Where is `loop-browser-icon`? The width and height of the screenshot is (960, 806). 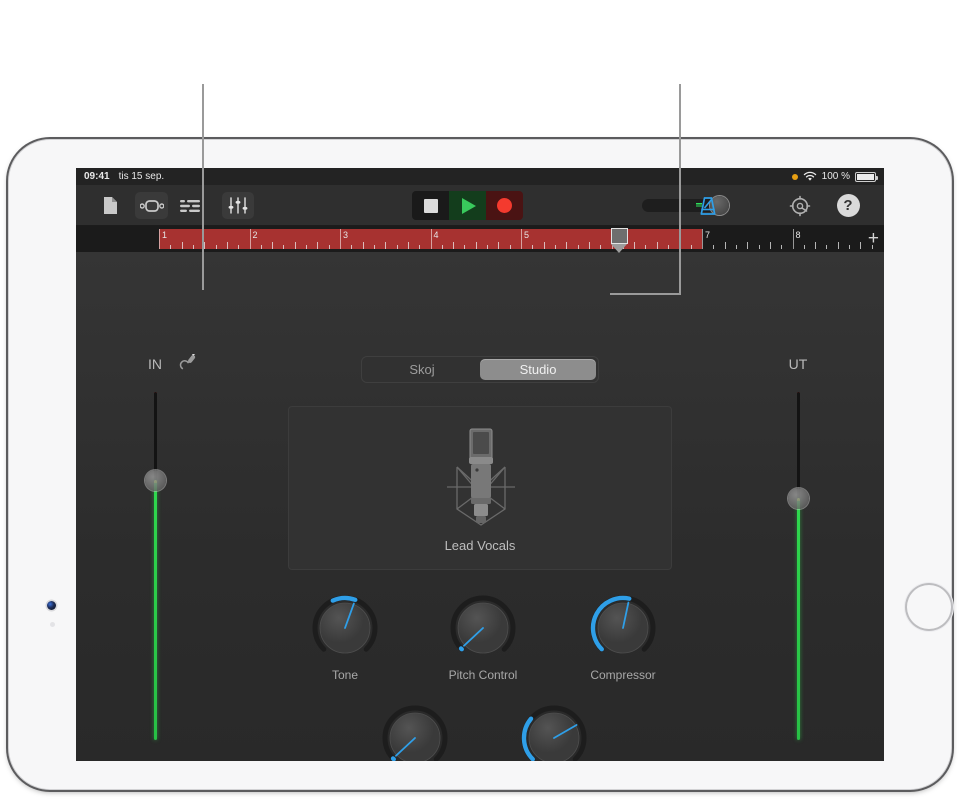 loop-browser-icon is located at coordinates (151, 205).